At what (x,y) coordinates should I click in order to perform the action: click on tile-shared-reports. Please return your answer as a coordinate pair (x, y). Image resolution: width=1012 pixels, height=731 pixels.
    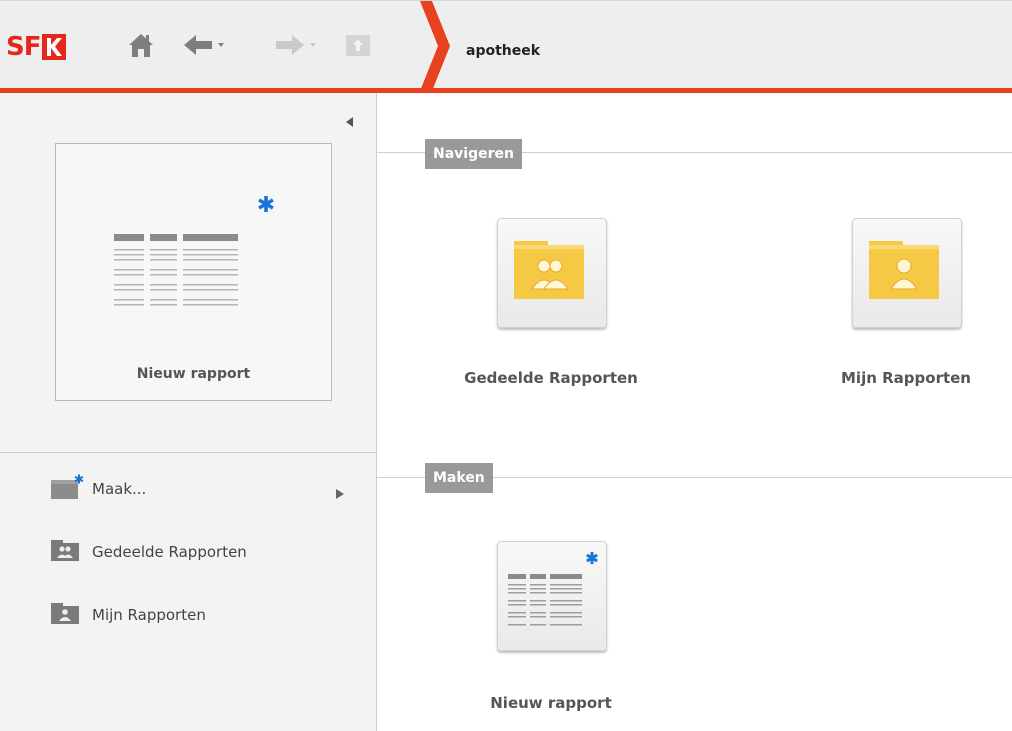
    Looking at the image, I should click on (552, 273).